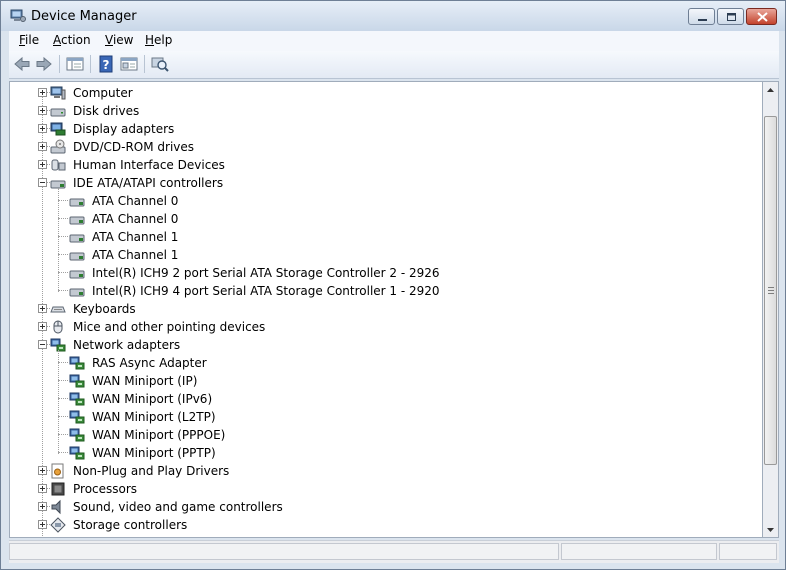 This screenshot has width=786, height=570. I want to click on tree-category-label: Mice and other pointing devices, so click(169, 327).